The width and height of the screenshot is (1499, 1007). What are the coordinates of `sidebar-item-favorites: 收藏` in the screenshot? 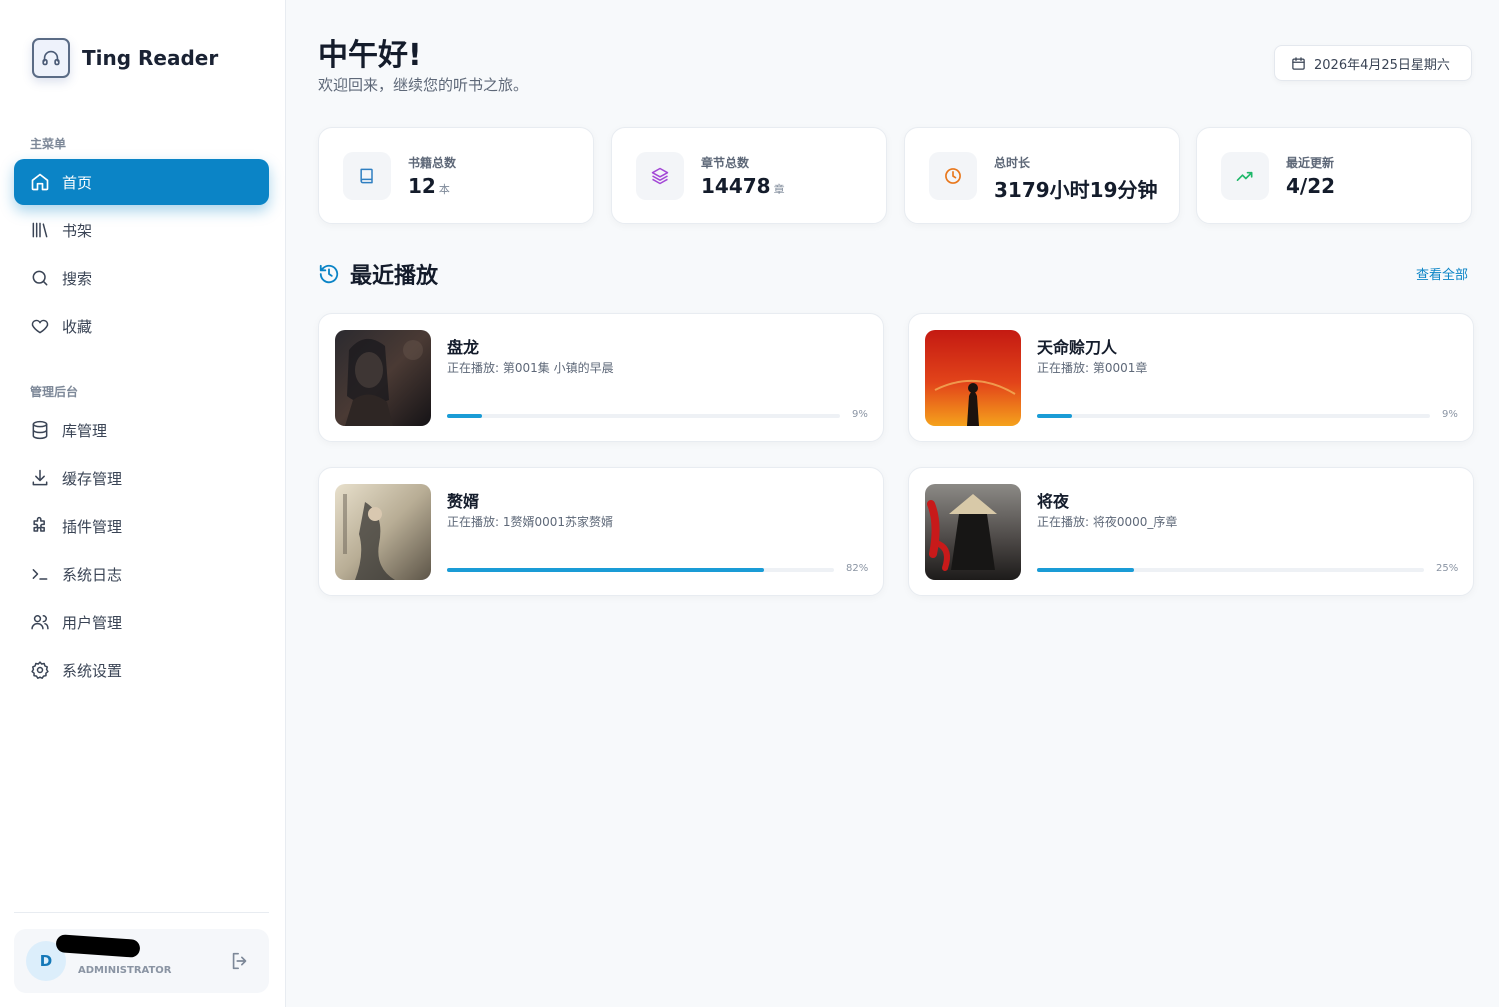 It's located at (141, 326).